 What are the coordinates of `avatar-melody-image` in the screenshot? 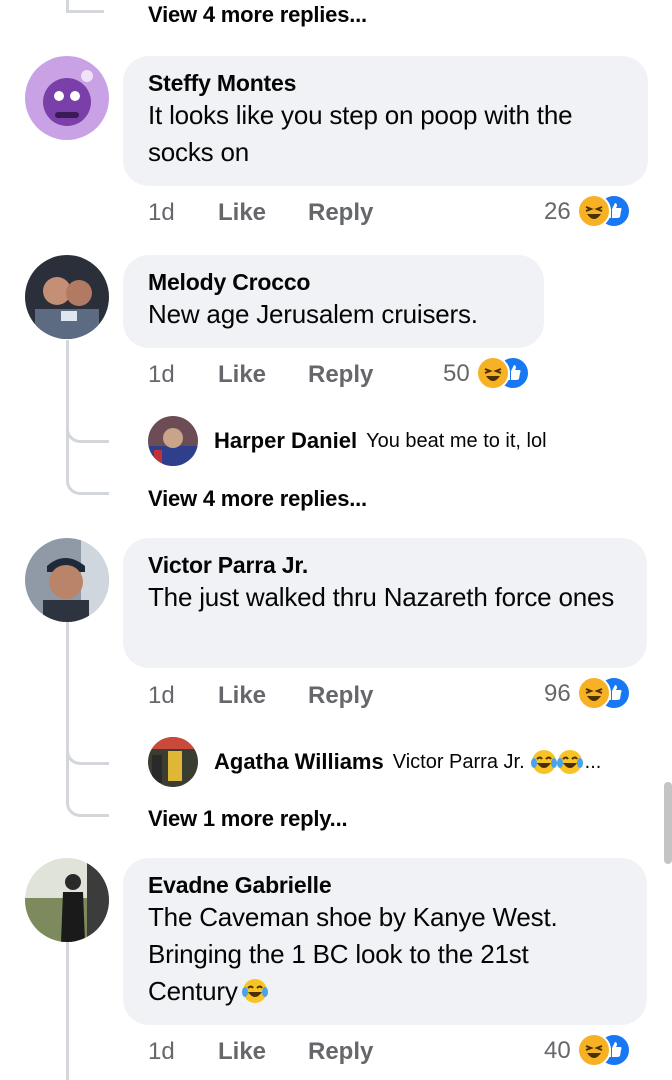 It's located at (67, 297).